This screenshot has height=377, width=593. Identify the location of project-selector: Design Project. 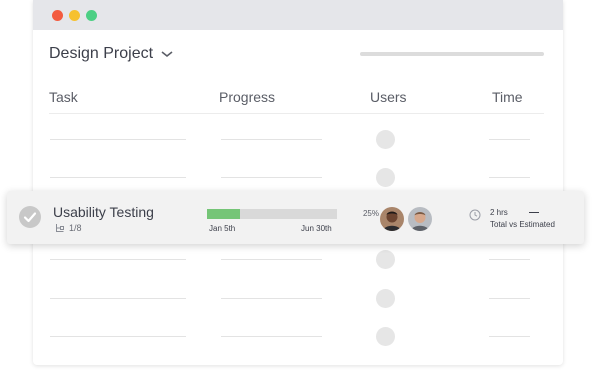
(111, 54).